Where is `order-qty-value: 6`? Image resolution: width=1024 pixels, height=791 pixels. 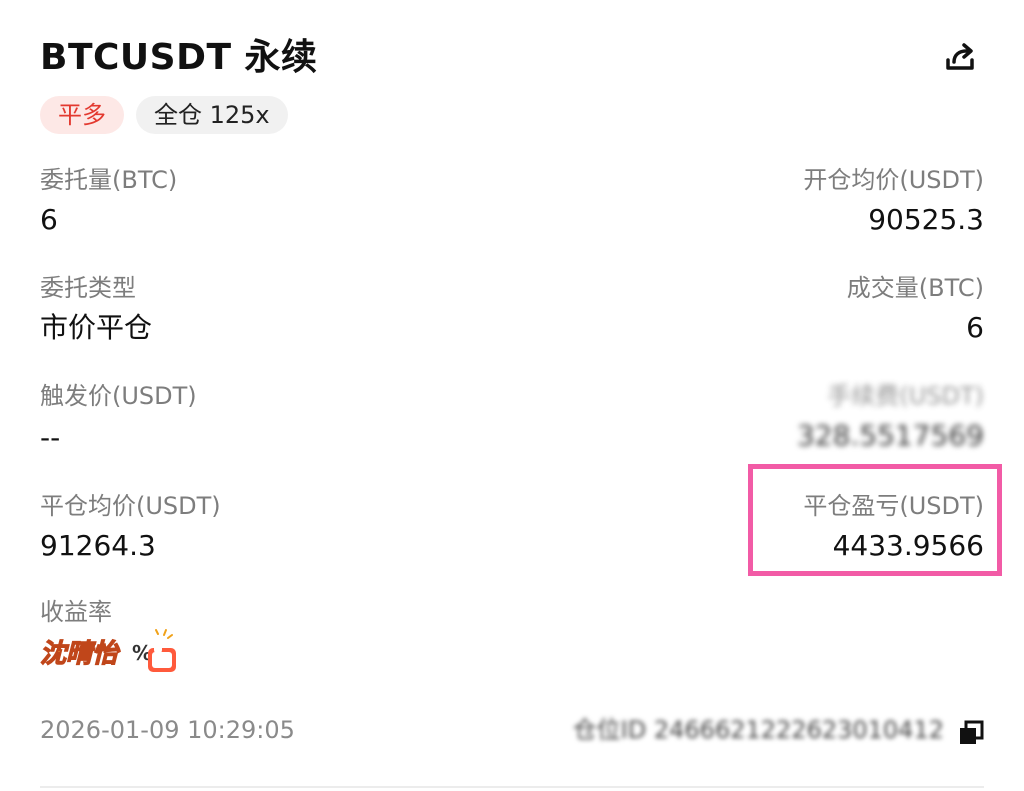 order-qty-value: 6 is located at coordinates (49, 219).